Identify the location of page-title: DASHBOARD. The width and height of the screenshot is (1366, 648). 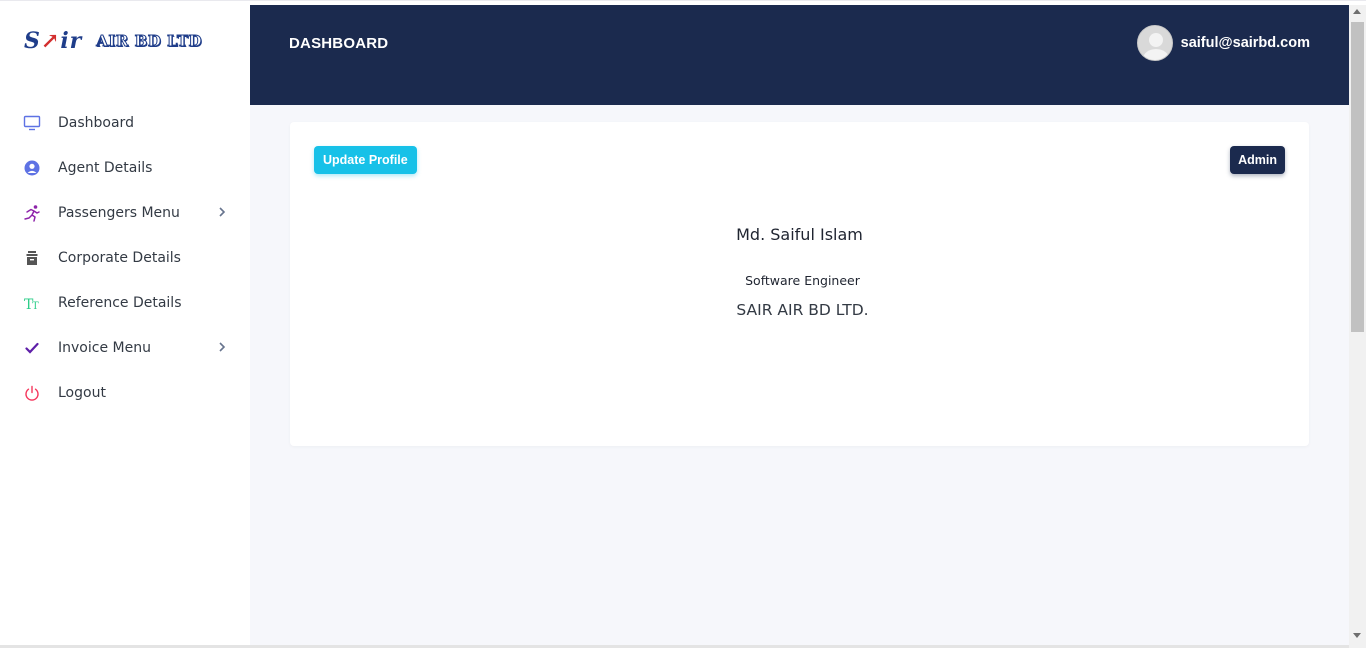
(339, 43).